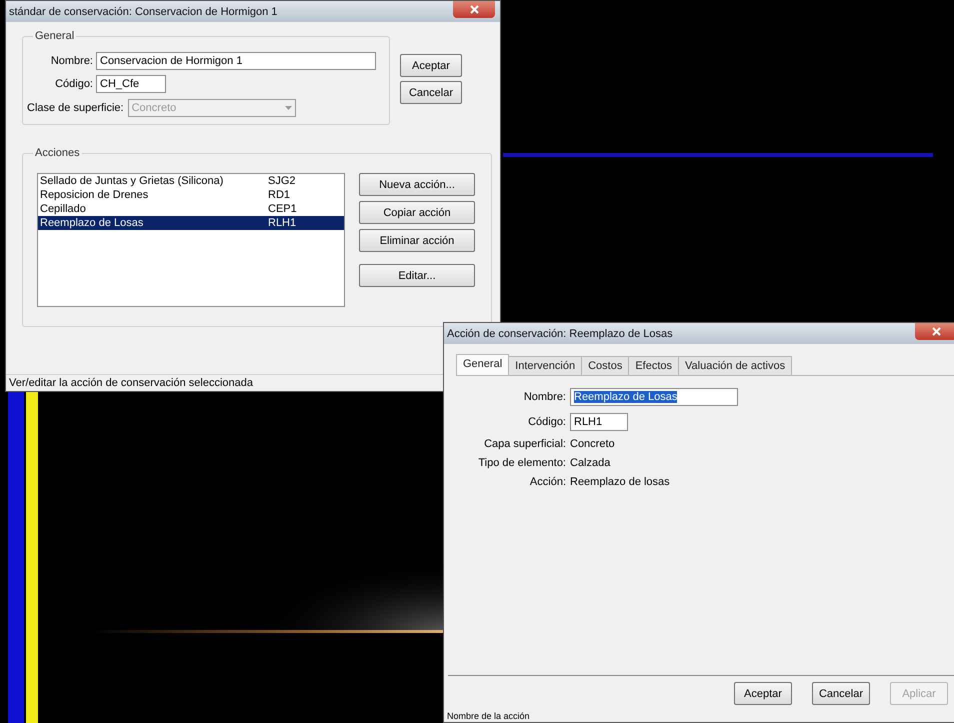  I want to click on list-row: Reposicion de Drenes RD1, so click(191, 195).